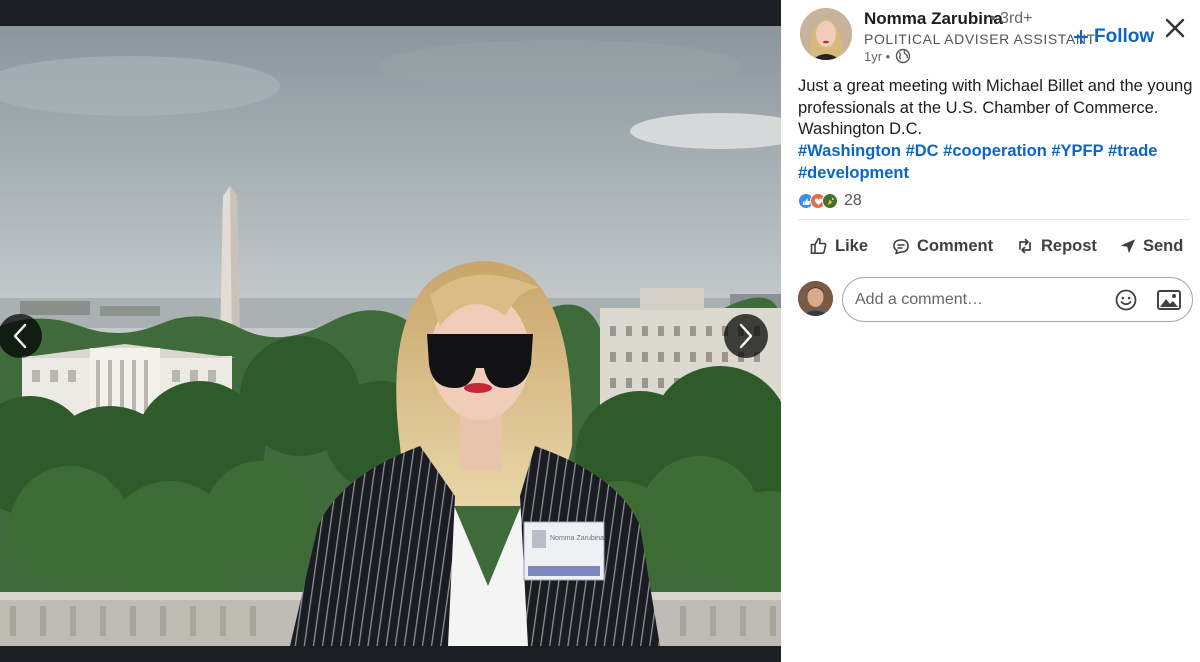 This screenshot has height=662, width=1200. Describe the element at coordinates (1081, 37) in the screenshot. I see `plus-icon` at that location.